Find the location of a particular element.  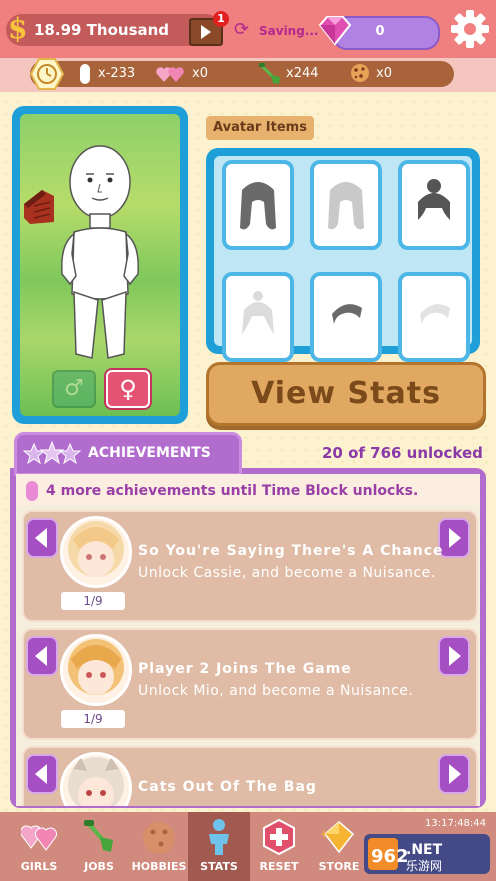

hair-bun-icon is located at coordinates (434, 199).